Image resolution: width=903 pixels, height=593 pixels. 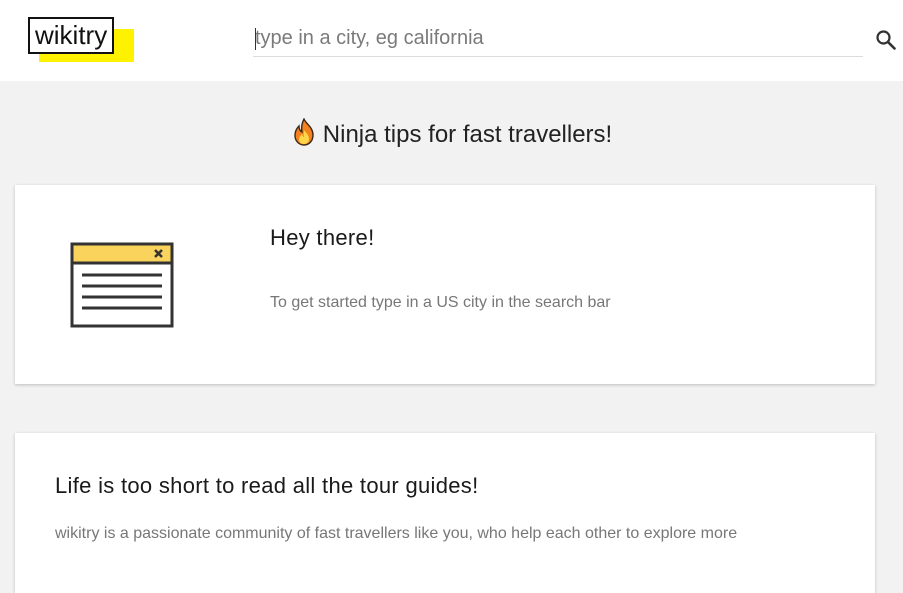 I want to click on browser-window-icon, so click(x=122, y=287).